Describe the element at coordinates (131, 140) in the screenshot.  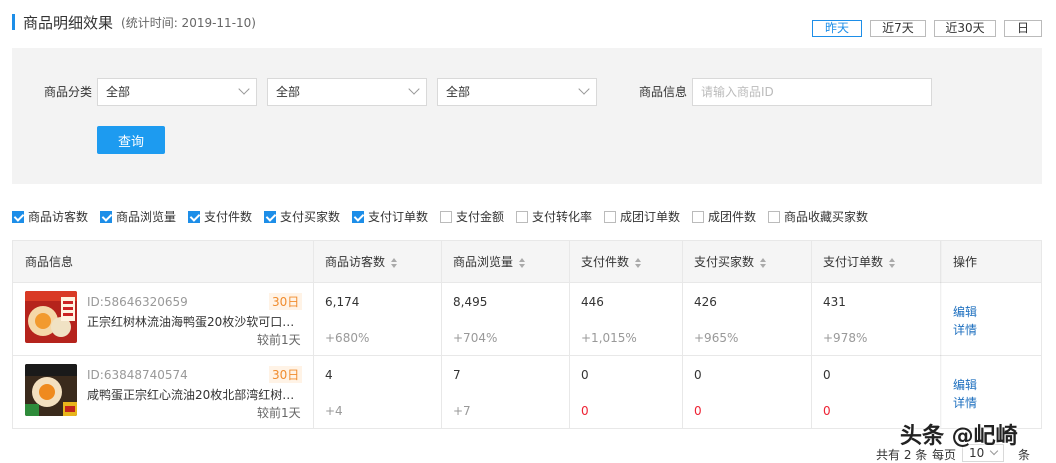
I see `query-button: 查询` at that location.